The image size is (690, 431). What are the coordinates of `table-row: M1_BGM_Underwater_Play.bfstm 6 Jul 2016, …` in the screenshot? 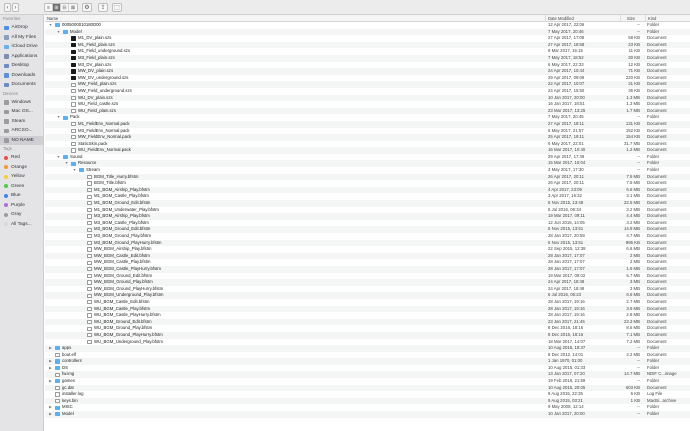 It's located at (367, 210).